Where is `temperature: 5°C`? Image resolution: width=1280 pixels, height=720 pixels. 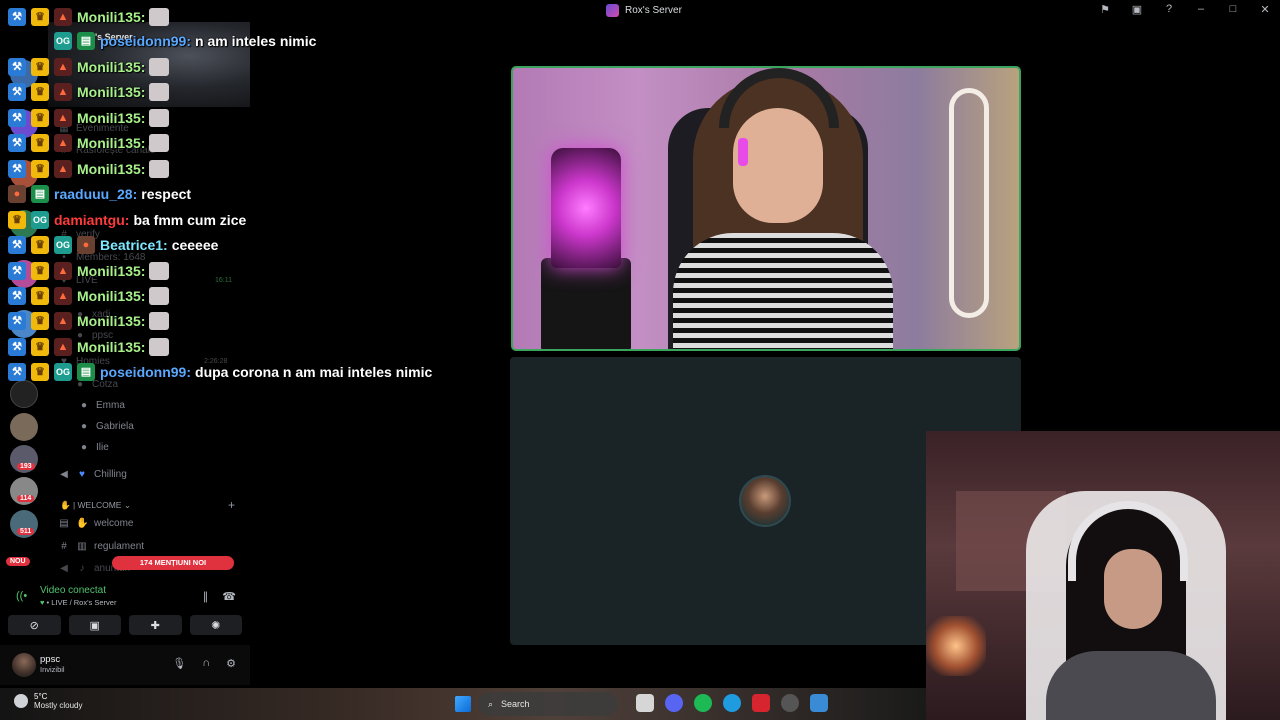
temperature: 5°C is located at coordinates (41, 696).